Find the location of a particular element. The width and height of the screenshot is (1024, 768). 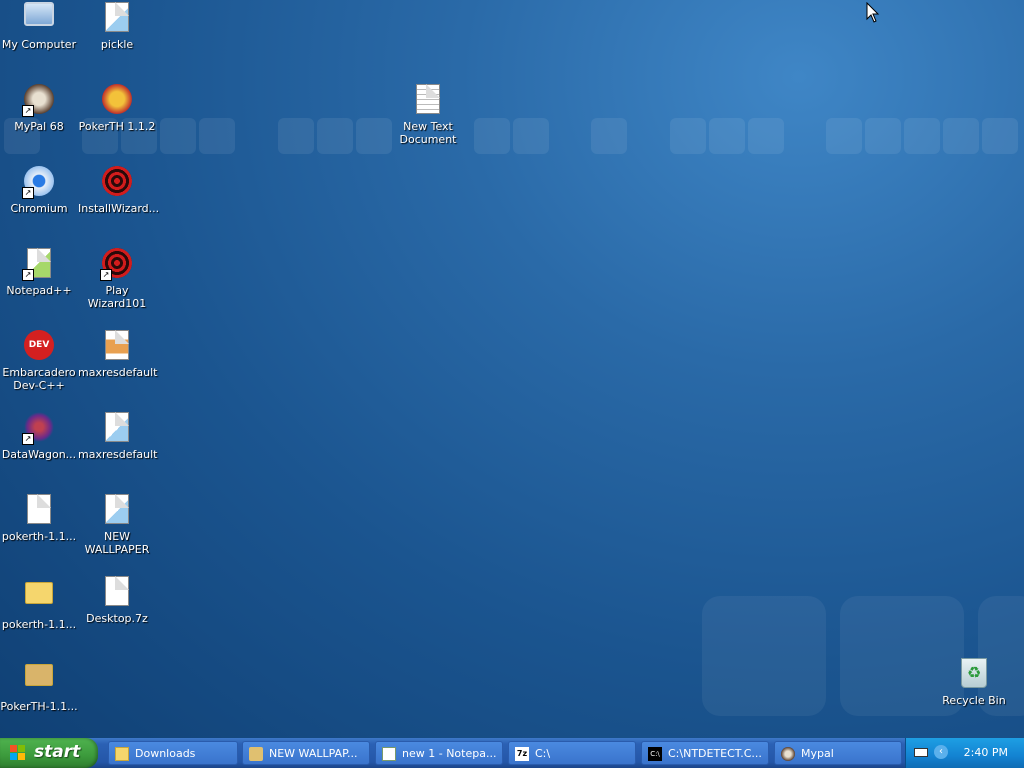

start-label: start is located at coordinates (57, 752).